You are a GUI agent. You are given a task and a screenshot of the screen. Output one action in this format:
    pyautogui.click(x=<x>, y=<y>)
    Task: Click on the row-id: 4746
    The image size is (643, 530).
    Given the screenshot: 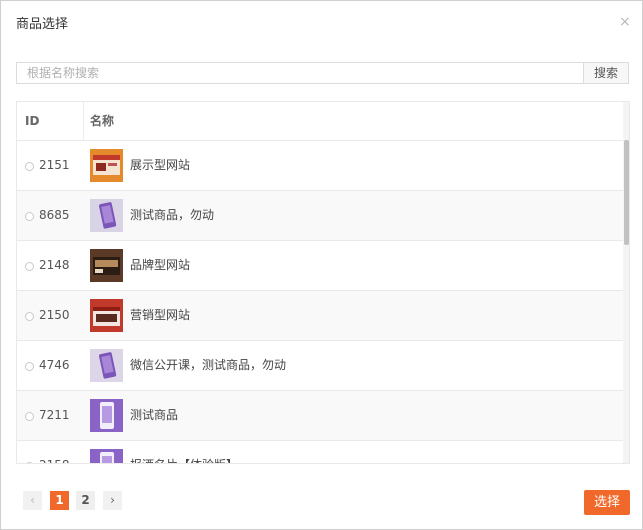 What is the action you would take?
    pyautogui.click(x=54, y=365)
    